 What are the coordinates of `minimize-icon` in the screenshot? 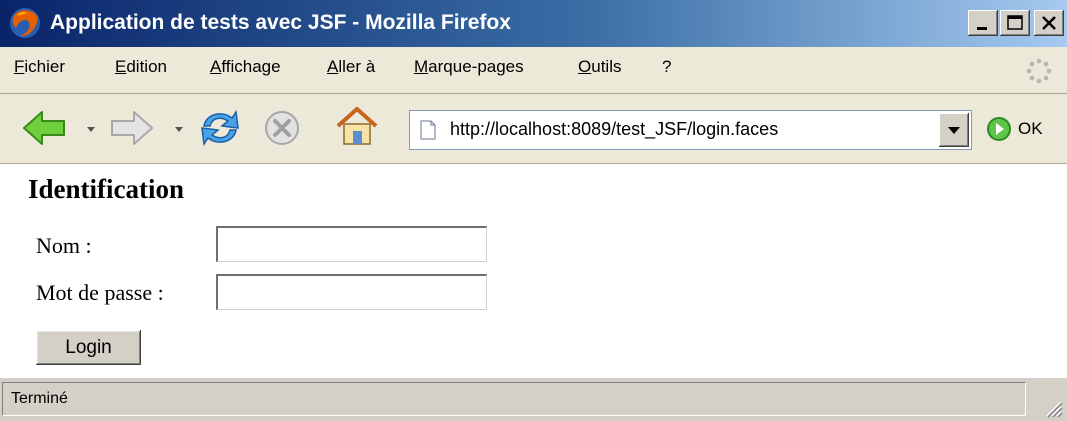 It's located at (982, 28).